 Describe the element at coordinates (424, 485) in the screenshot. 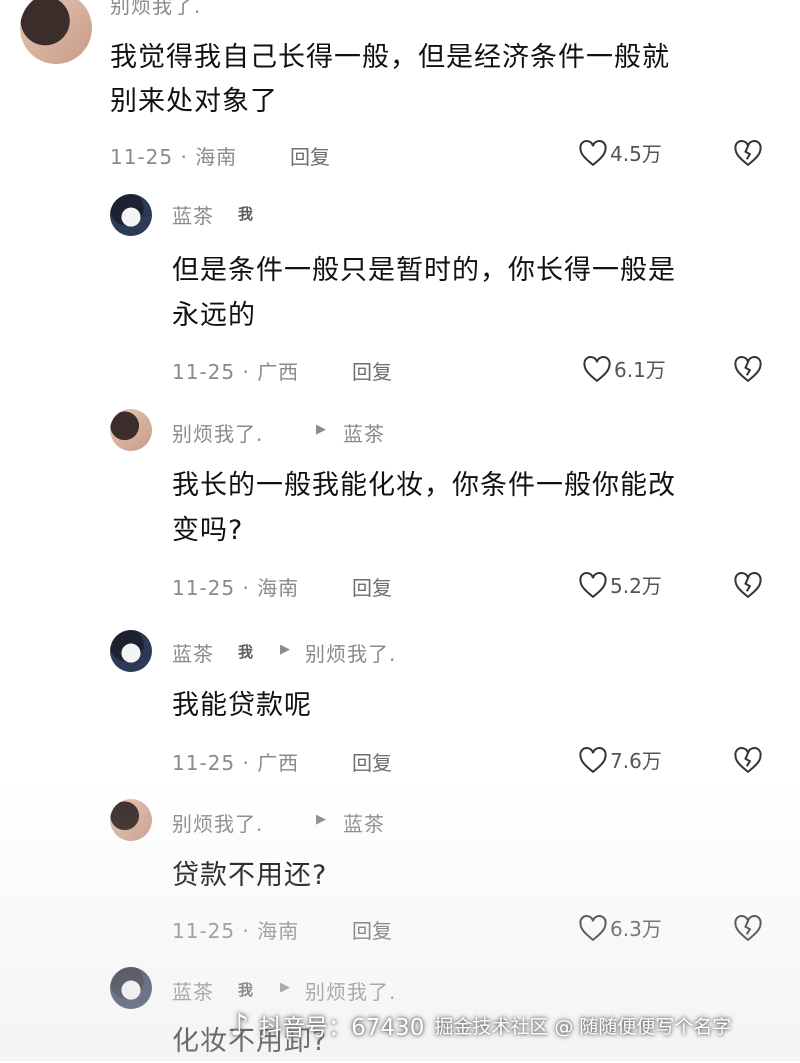

I see `comment-text-line: 我长的一般我能化妆，你条件一般你能改` at that location.